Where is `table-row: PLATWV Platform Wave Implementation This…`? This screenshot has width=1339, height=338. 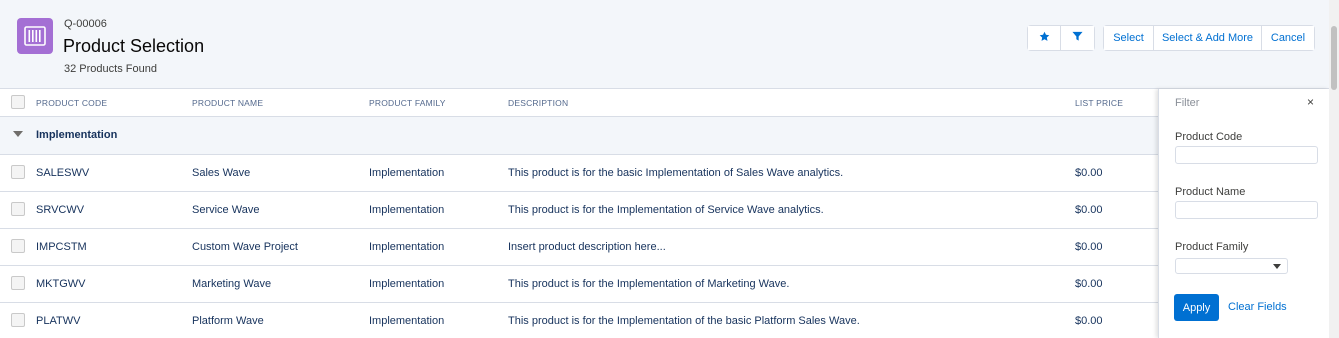
table-row: PLATWV Platform Wave Implementation This… is located at coordinates (580, 320).